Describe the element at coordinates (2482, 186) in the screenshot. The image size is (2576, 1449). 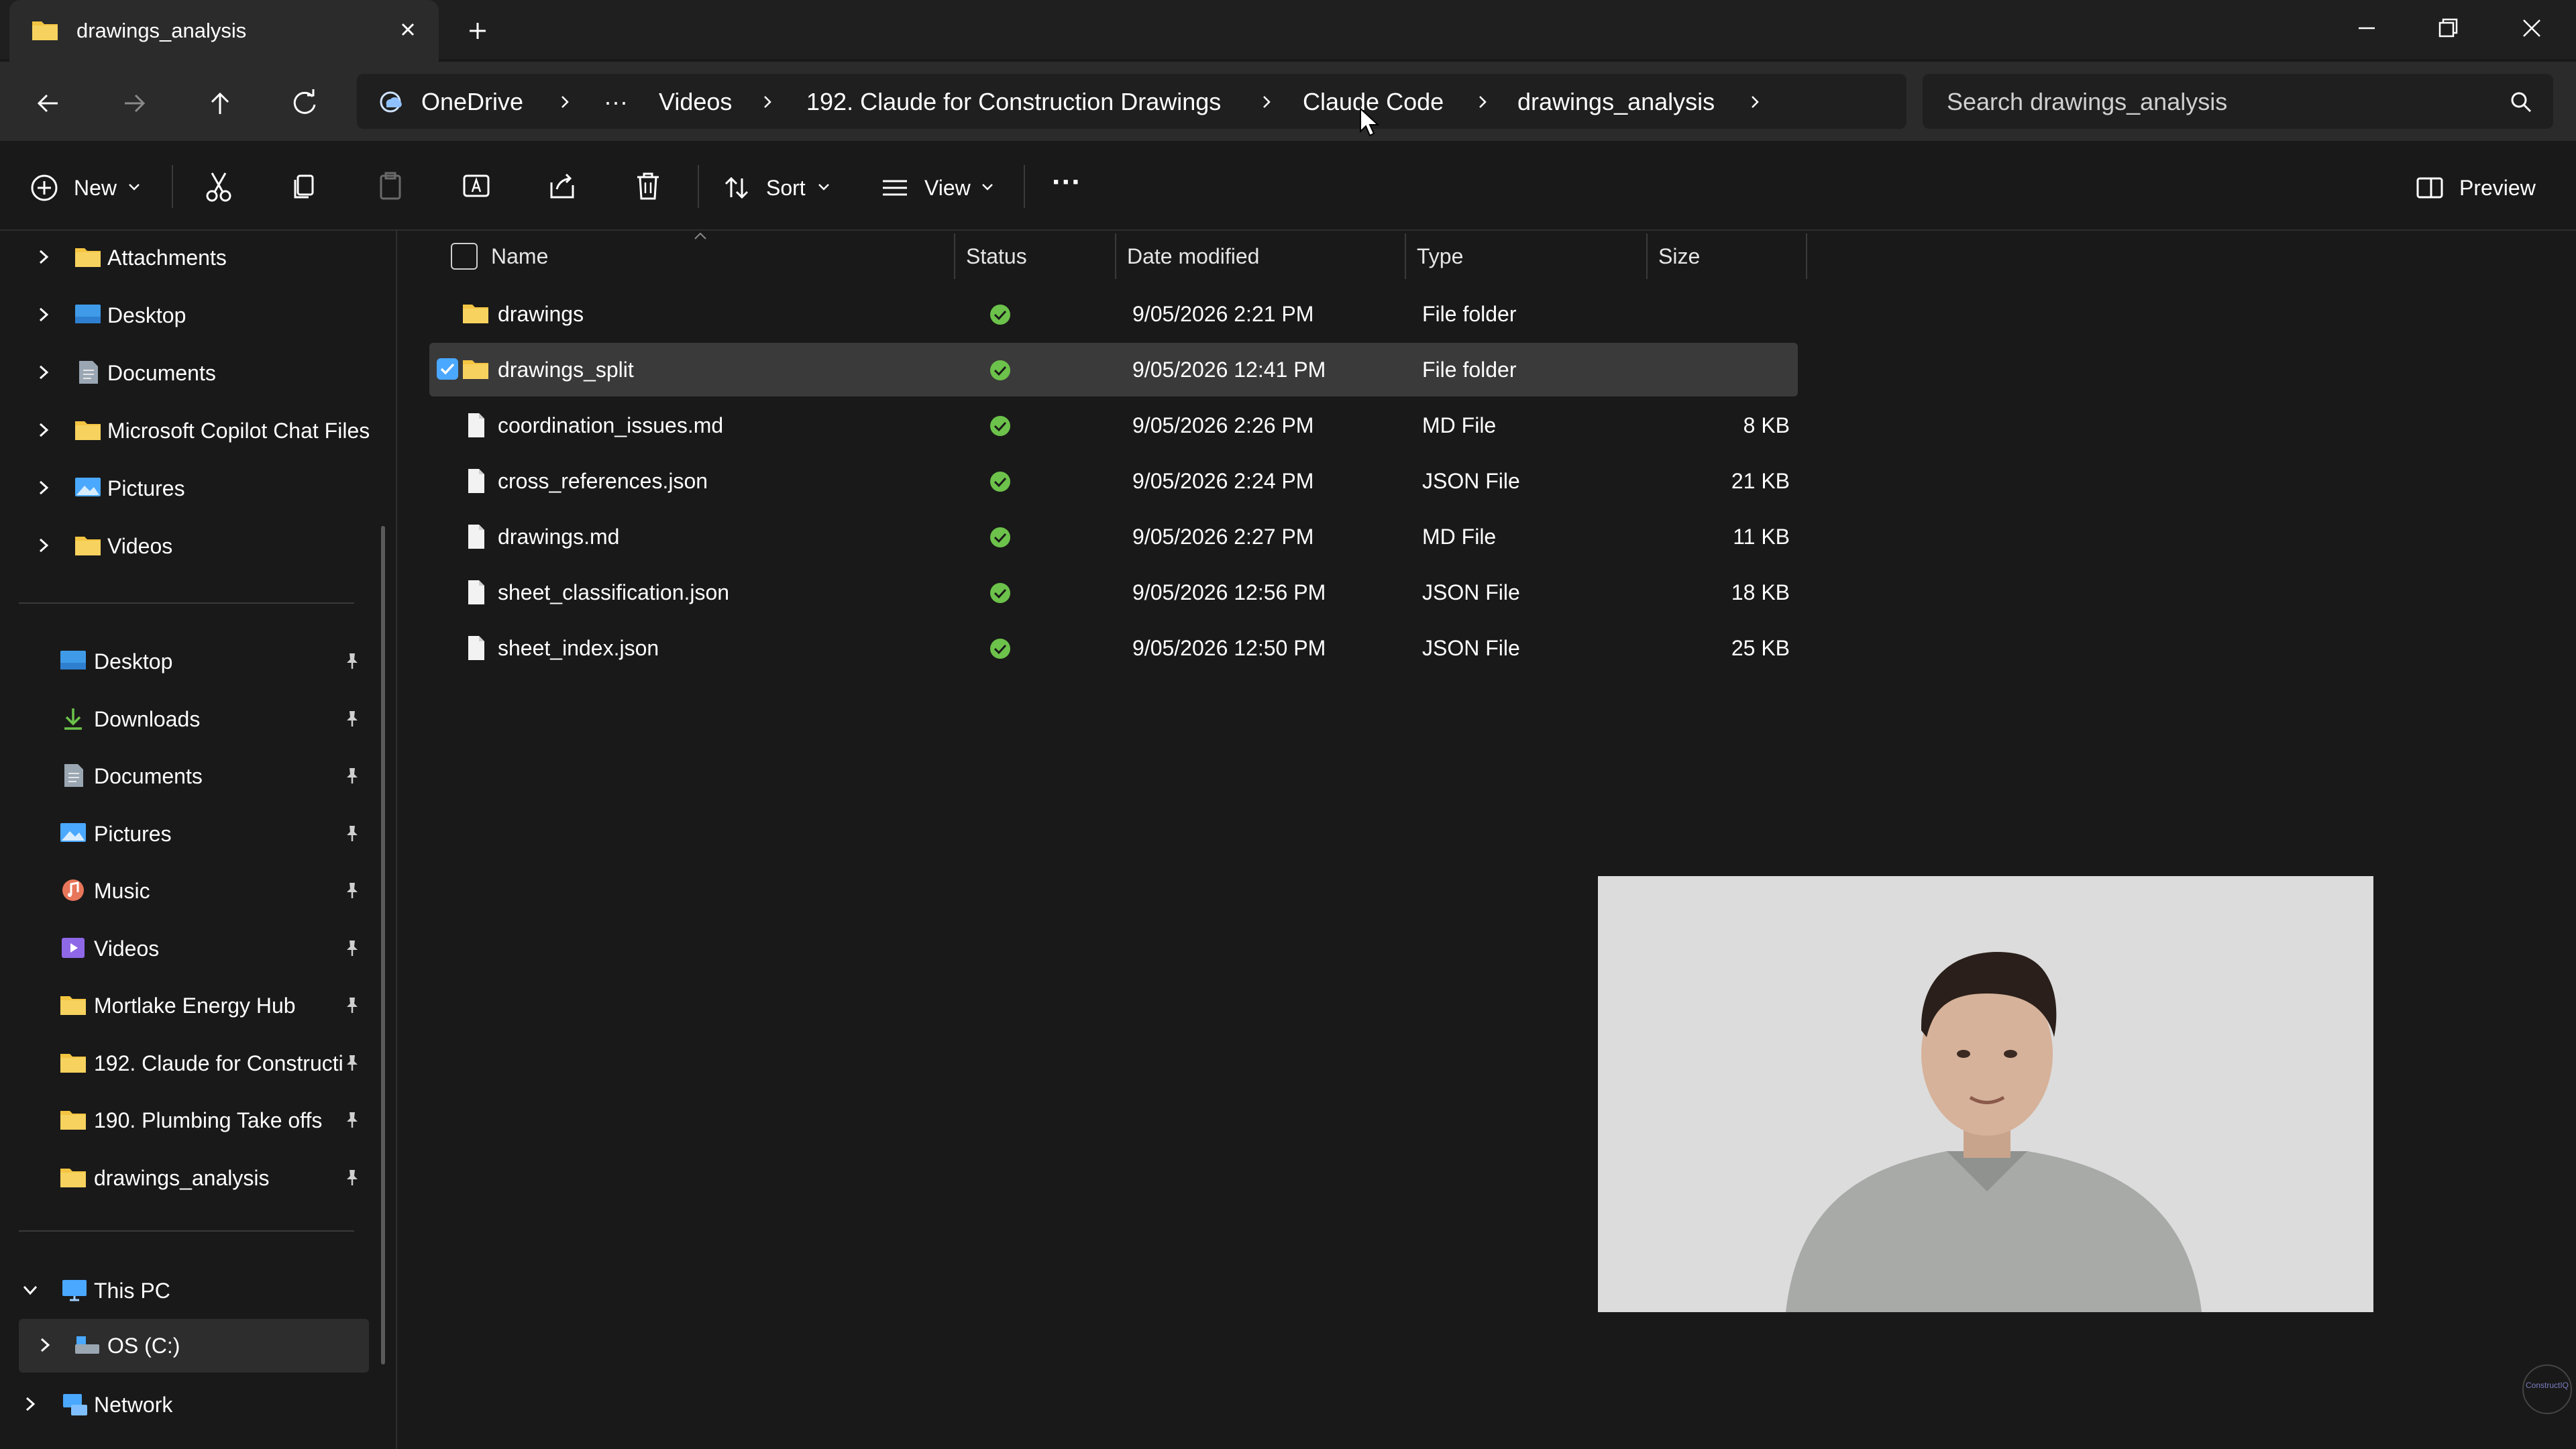
I see `preview-button: Preview` at that location.